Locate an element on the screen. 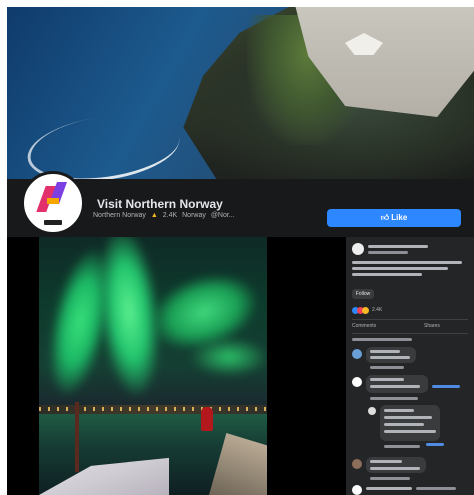 The image size is (474, 495). surf-line is located at coordinates (103, 142).